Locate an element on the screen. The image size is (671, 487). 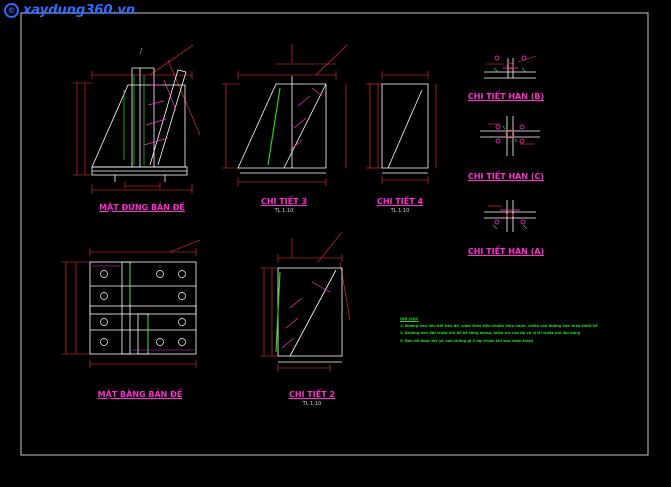
watermark-text: xaydung360.vn is located at coordinates (79, 10).